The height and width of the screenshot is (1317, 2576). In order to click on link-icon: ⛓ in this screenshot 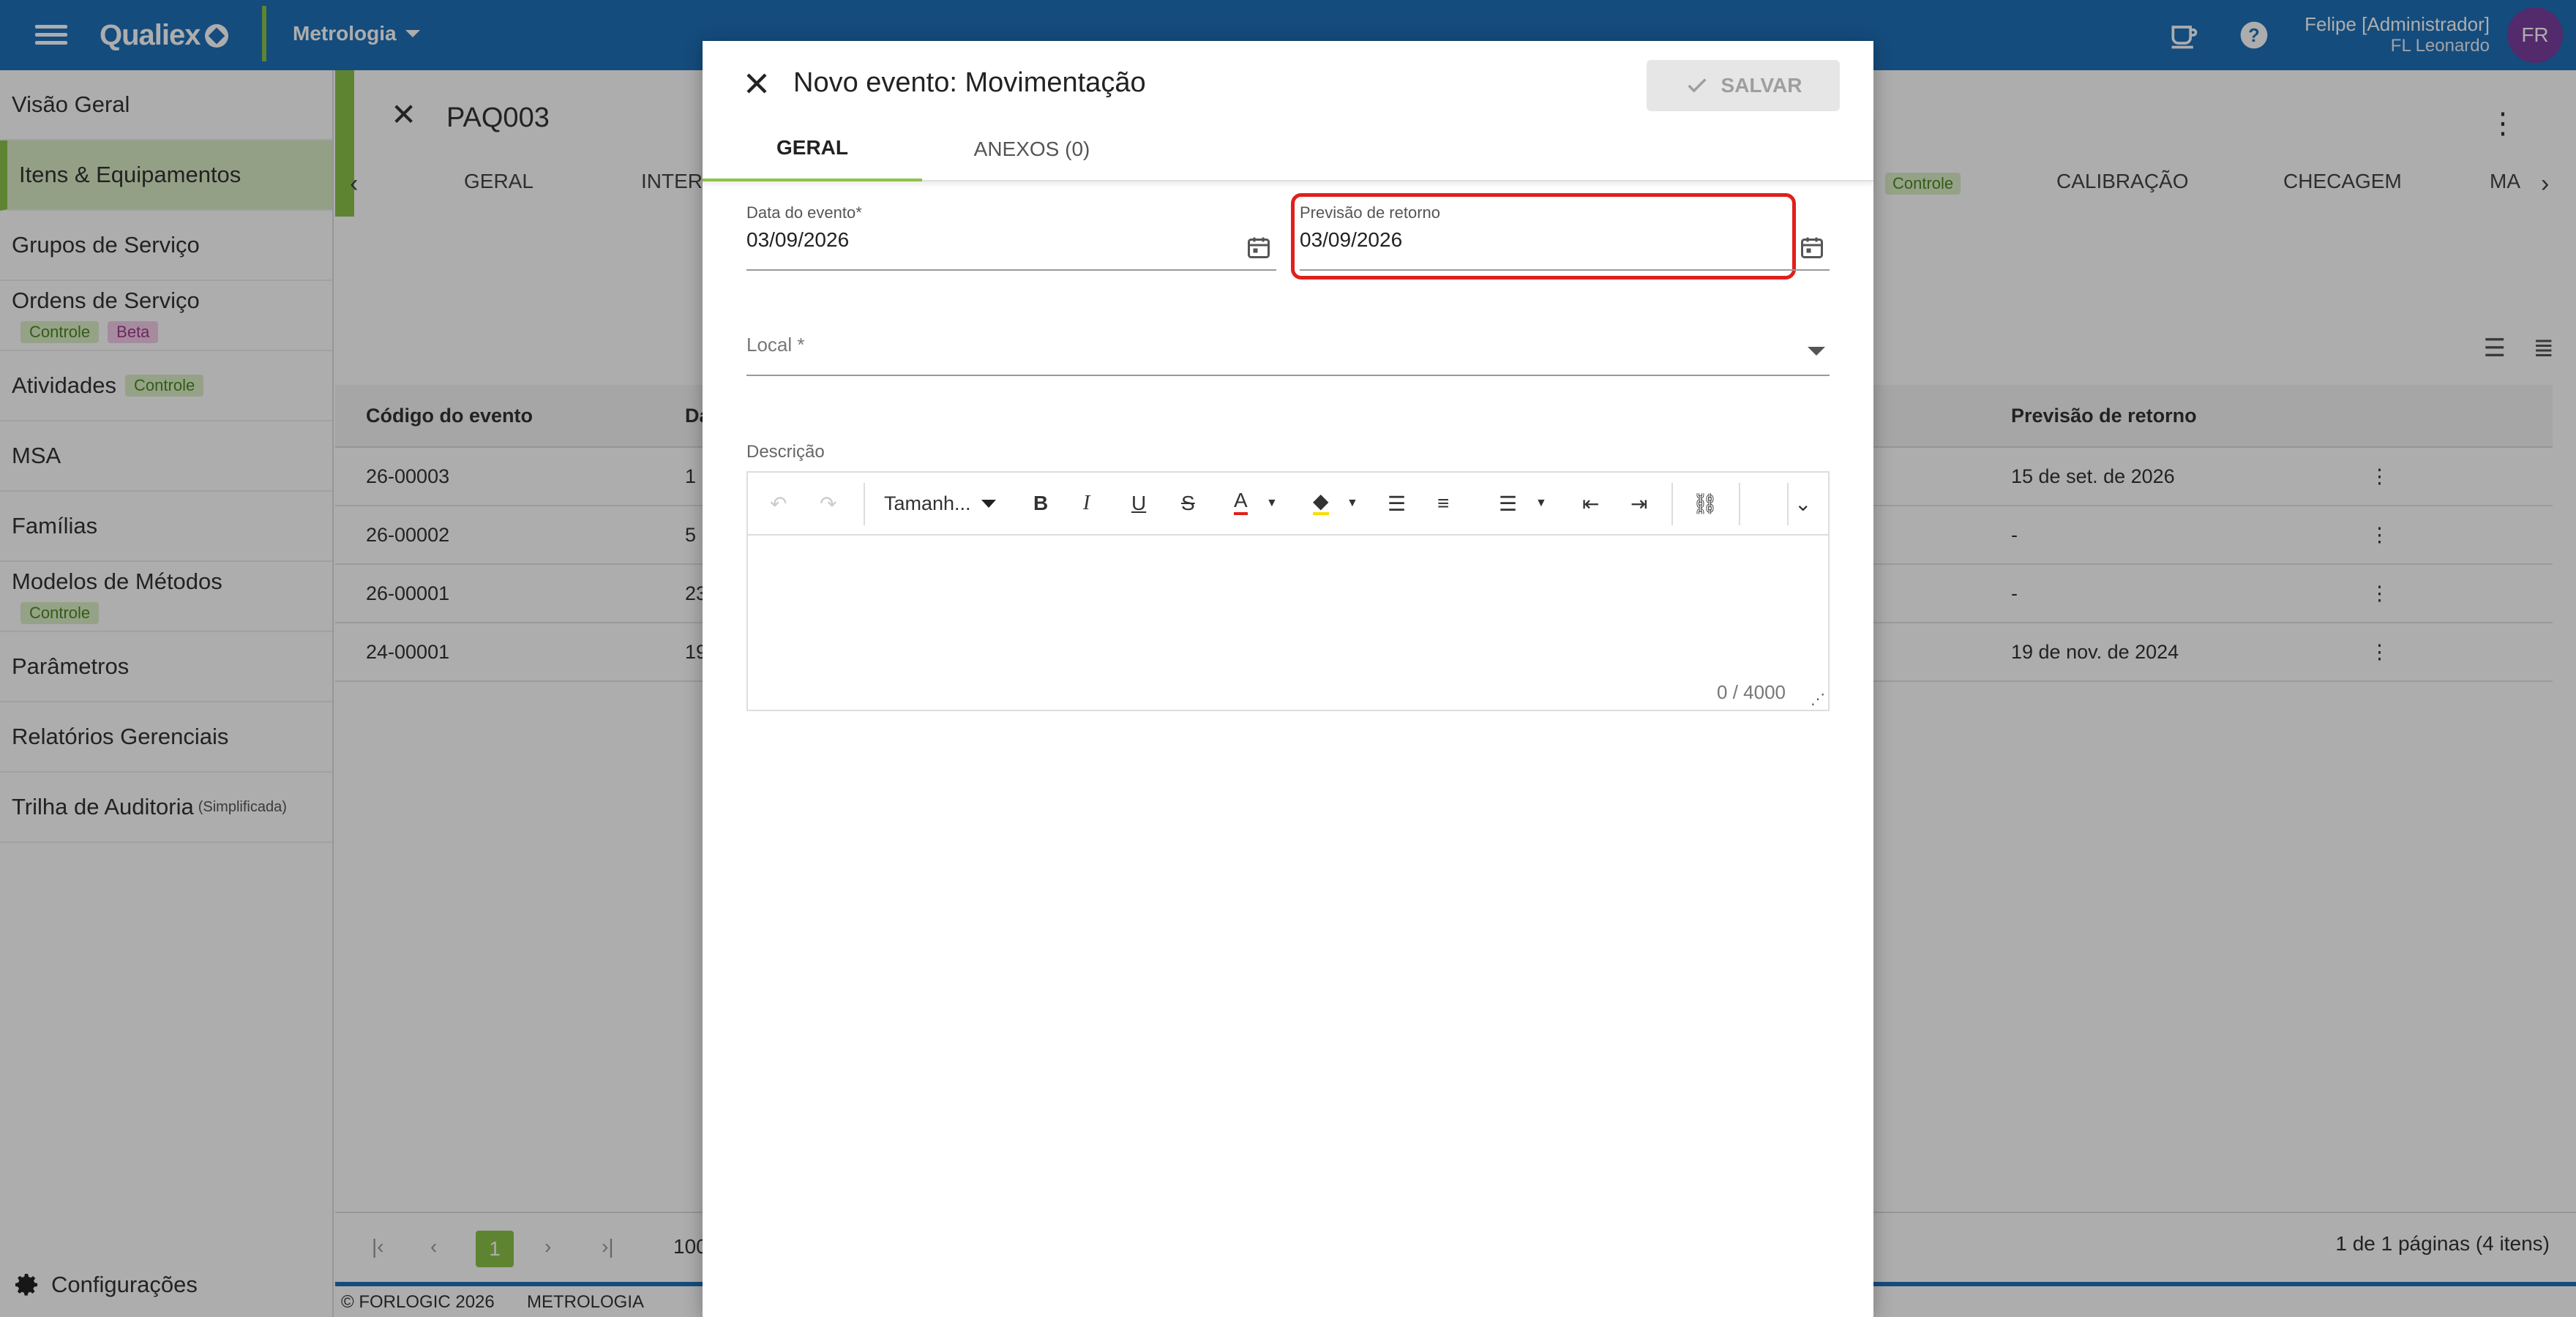, I will do `click(1705, 504)`.